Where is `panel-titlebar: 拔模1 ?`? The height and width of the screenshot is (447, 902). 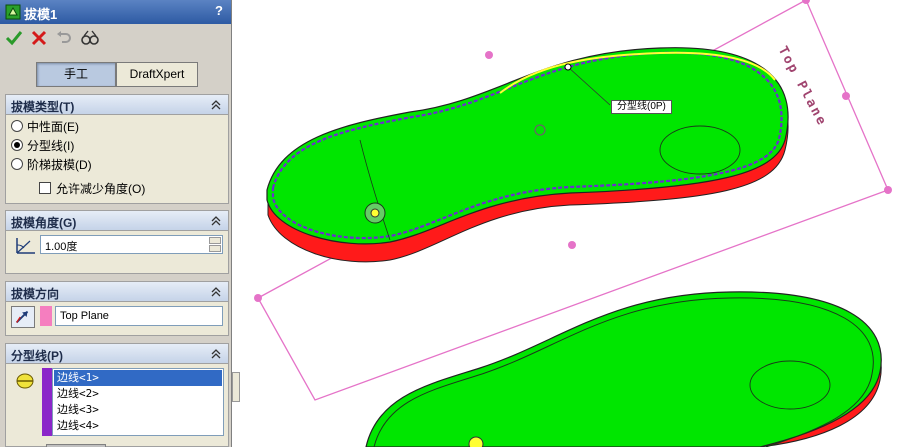 panel-titlebar: 拔模1 ? is located at coordinates (115, 12).